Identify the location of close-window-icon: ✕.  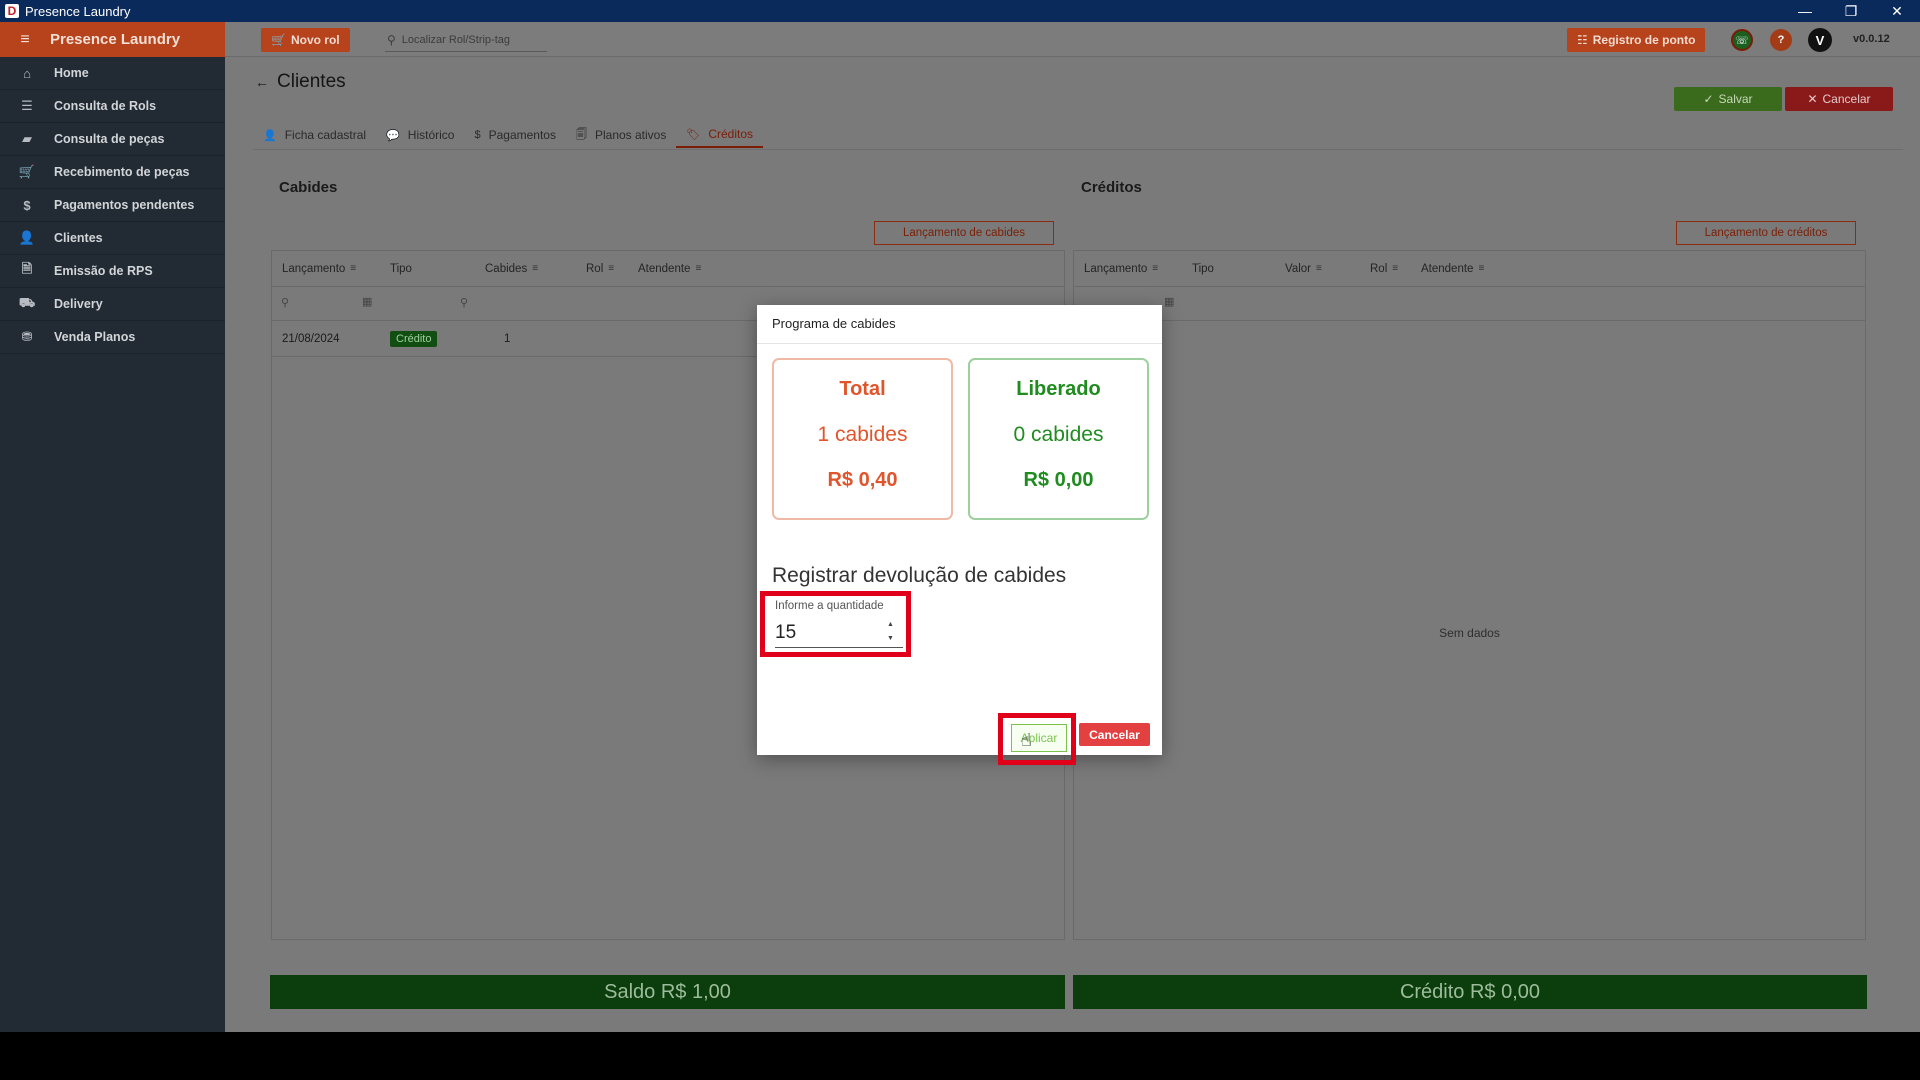
(1897, 11).